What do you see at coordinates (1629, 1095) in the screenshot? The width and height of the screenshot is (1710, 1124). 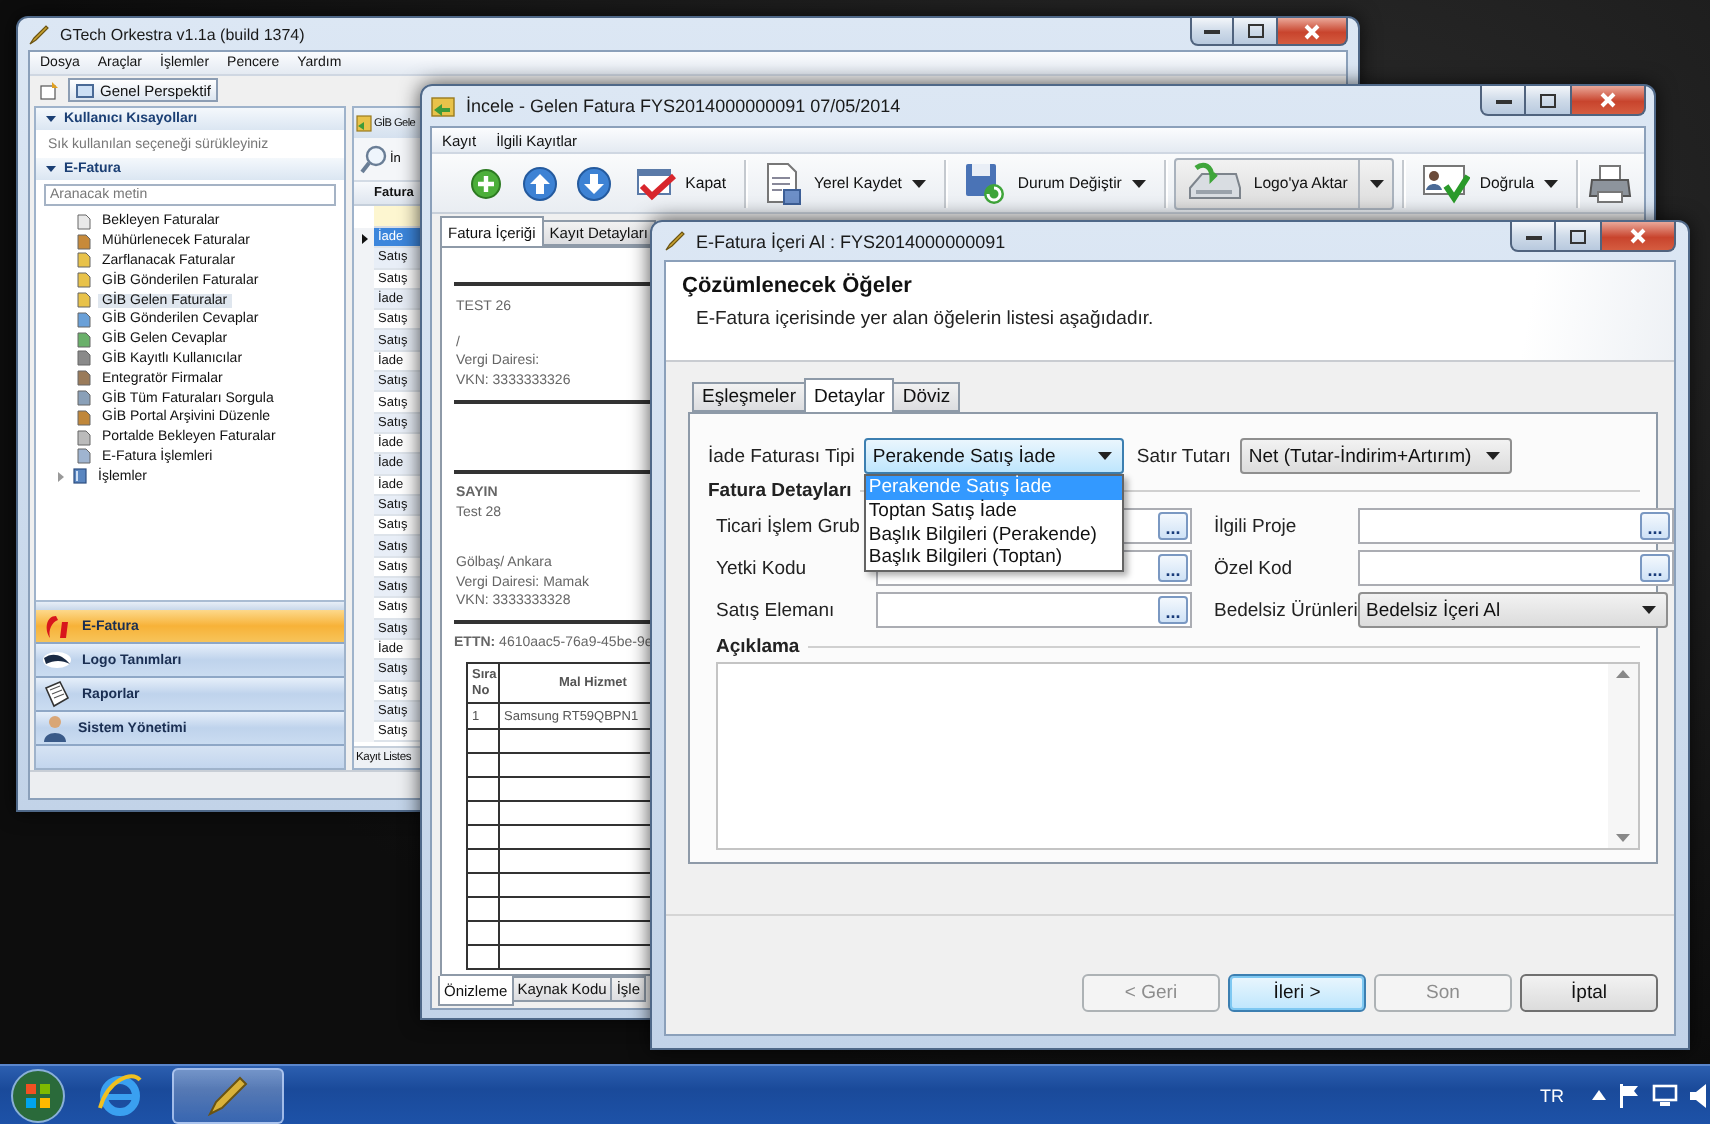 I see `flag-icon` at bounding box center [1629, 1095].